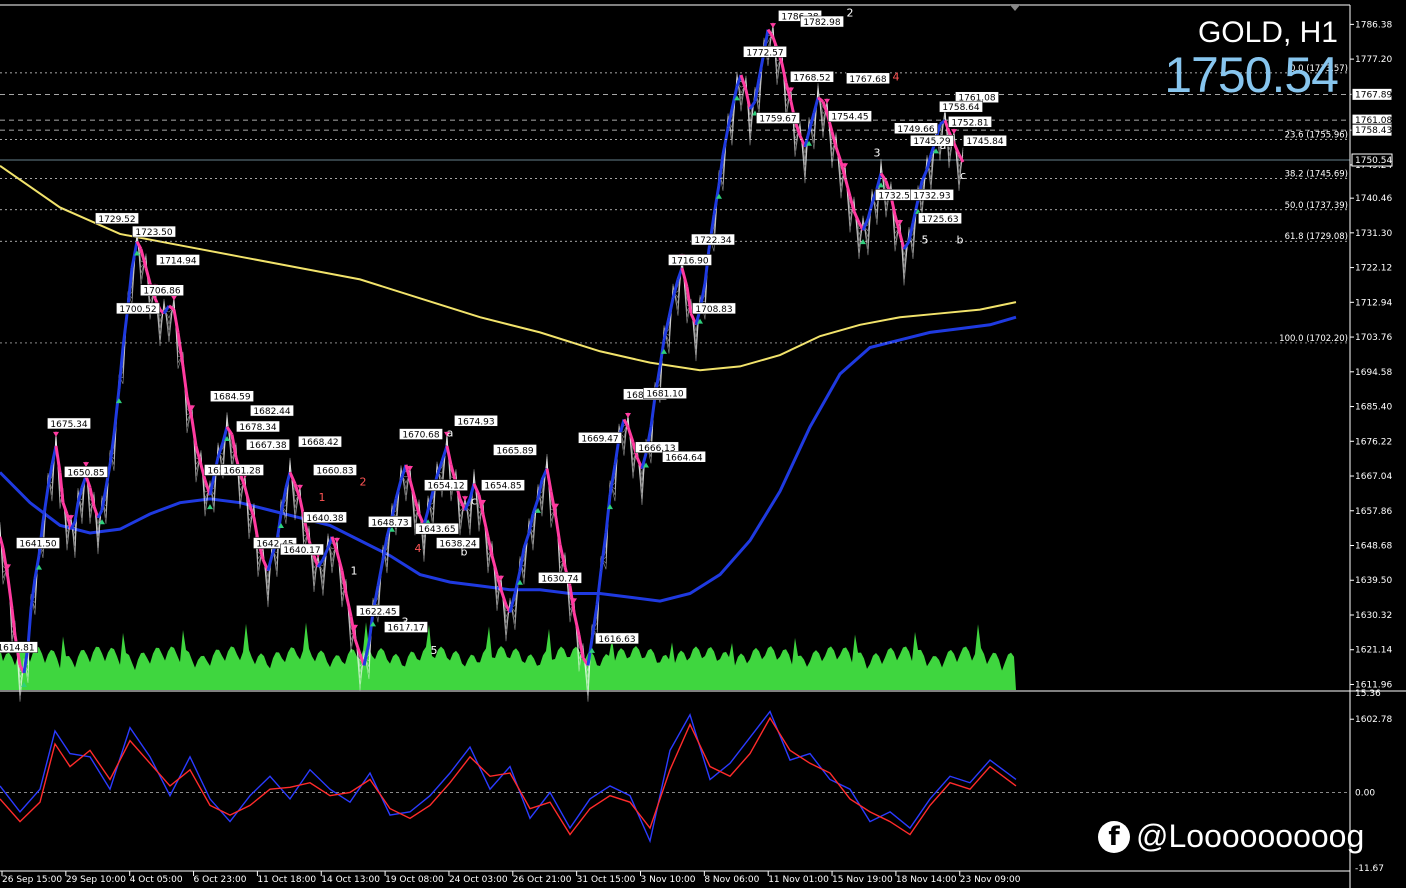 The image size is (1406, 888). What do you see at coordinates (1231, 836) in the screenshot?
I see `watermark: f @Looooooooog` at bounding box center [1231, 836].